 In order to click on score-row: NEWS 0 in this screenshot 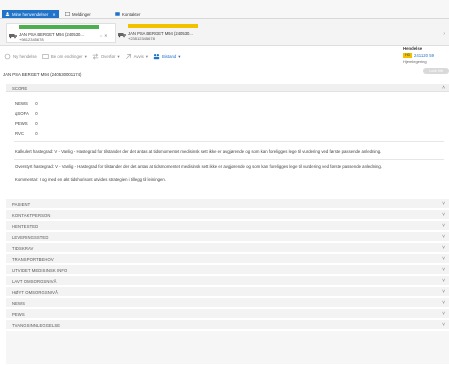, I will do `click(26, 103)`.